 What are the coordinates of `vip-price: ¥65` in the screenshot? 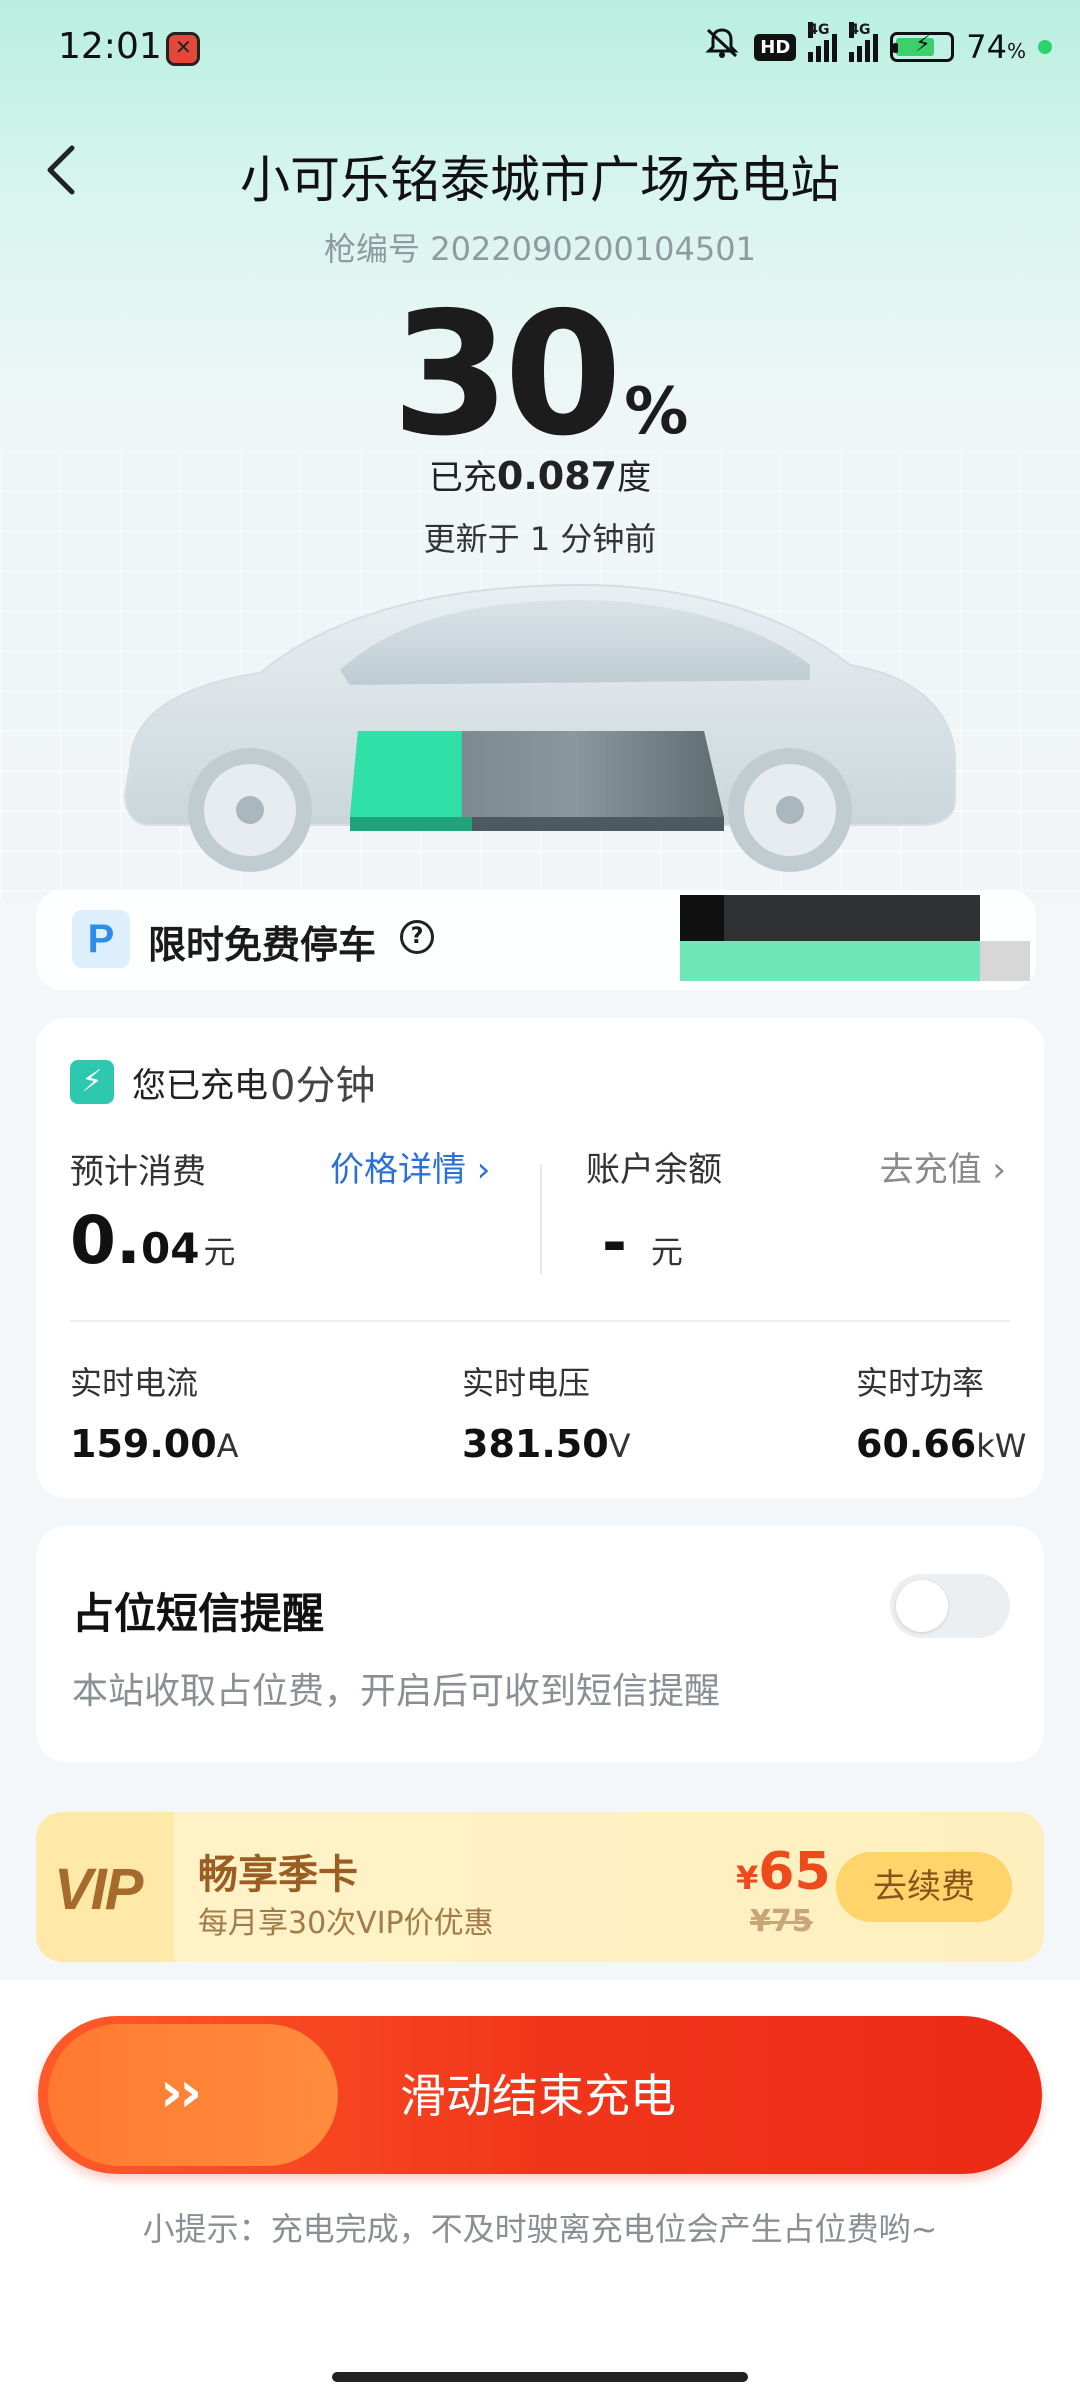 It's located at (783, 1872).